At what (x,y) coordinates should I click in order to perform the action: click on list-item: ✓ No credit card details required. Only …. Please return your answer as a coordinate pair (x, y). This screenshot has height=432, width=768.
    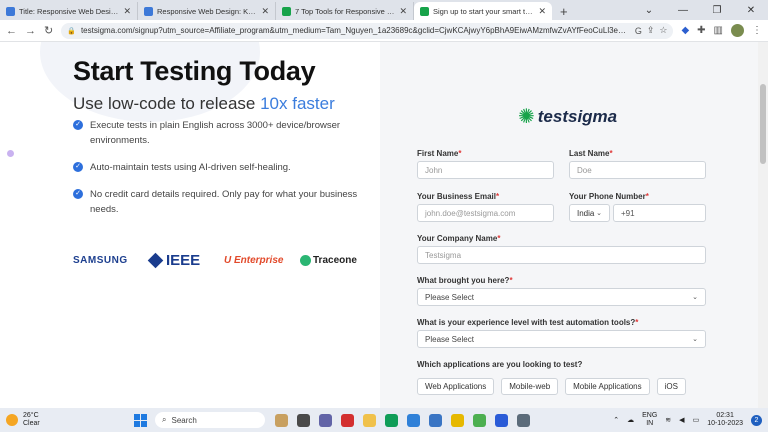
    Looking at the image, I should click on (218, 202).